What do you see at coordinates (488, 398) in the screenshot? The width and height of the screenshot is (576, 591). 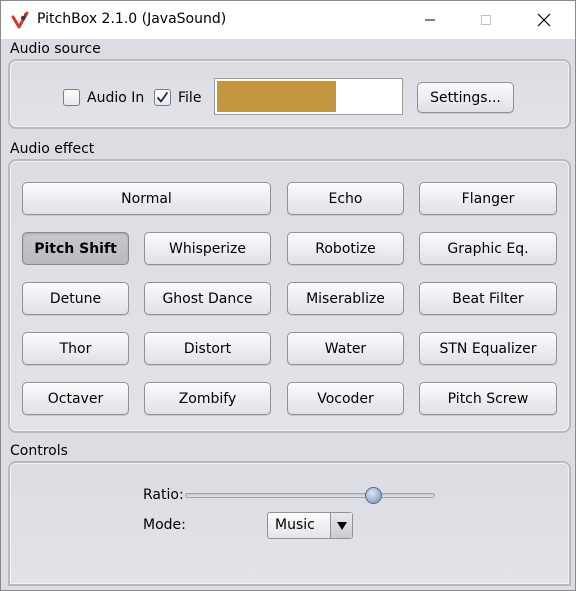 I see `effect-button-pitch-screw: Pitch Screw` at bounding box center [488, 398].